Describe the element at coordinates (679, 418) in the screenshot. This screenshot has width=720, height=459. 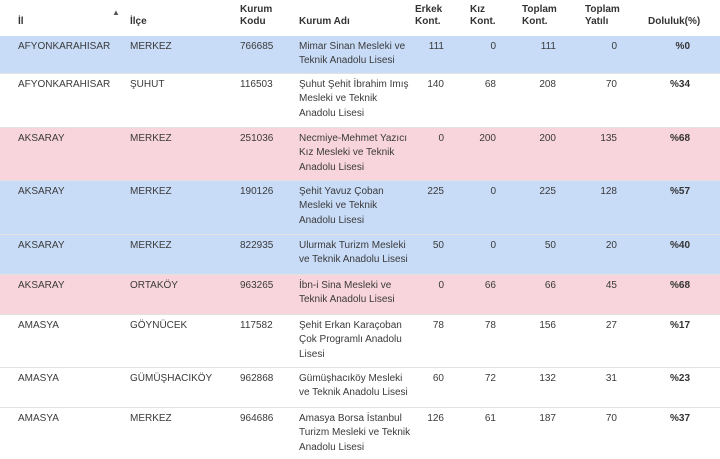
I see `cell-doluluk: %37` at that location.